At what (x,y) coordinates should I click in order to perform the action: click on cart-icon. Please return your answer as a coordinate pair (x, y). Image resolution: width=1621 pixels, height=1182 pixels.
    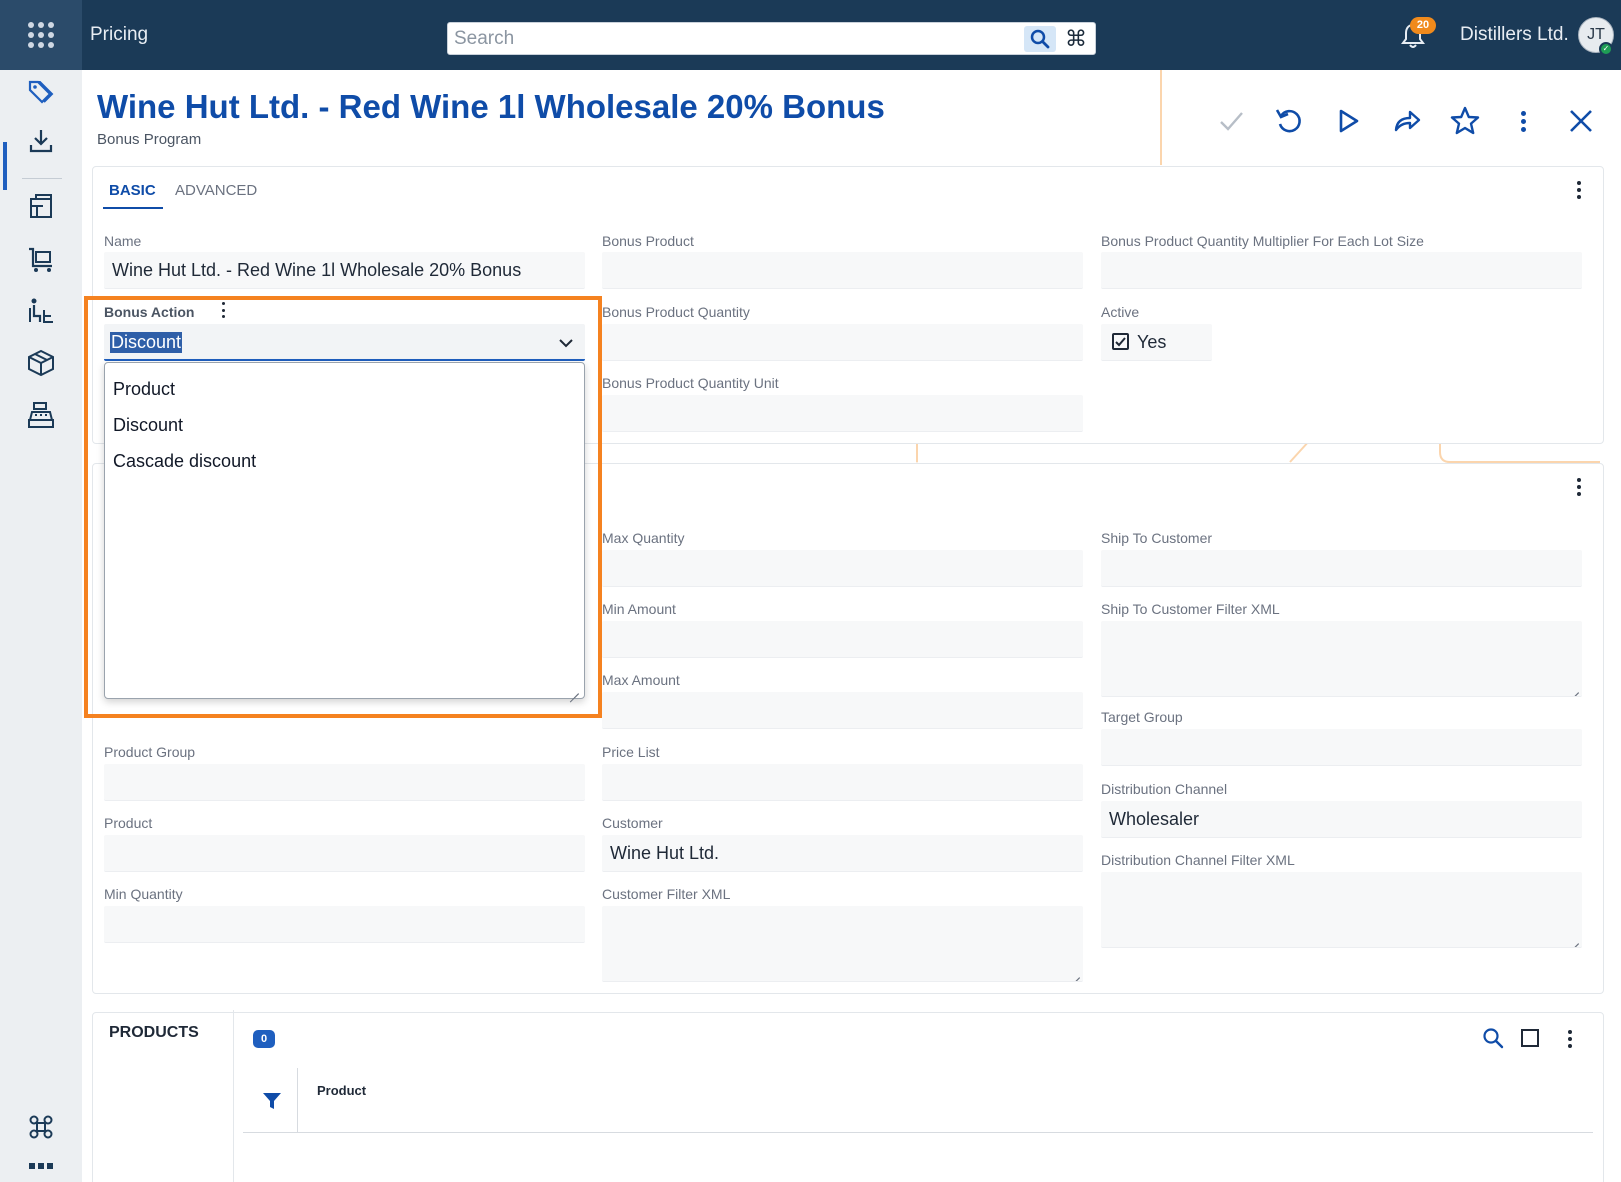
    Looking at the image, I should click on (40, 259).